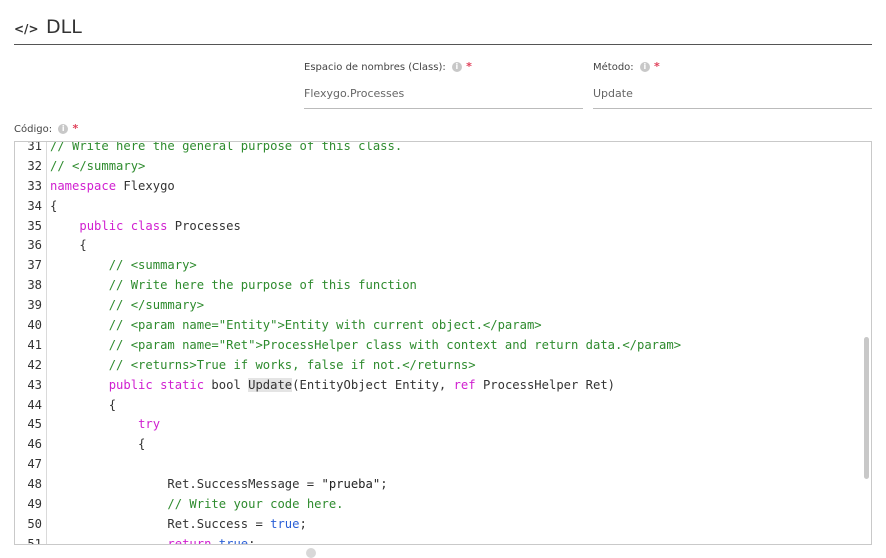 This screenshot has width=886, height=558. What do you see at coordinates (443, 207) in the screenshot?
I see `code-line: 34 {` at bounding box center [443, 207].